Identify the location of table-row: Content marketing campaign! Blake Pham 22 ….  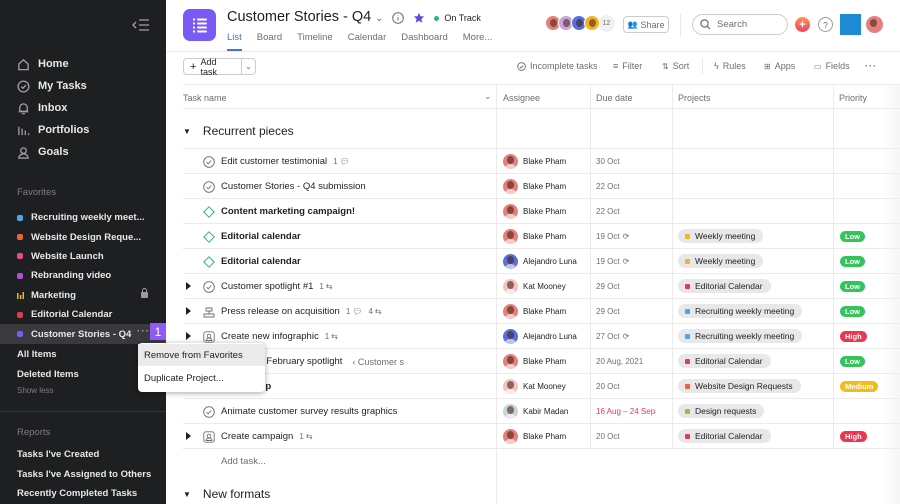
(541, 211).